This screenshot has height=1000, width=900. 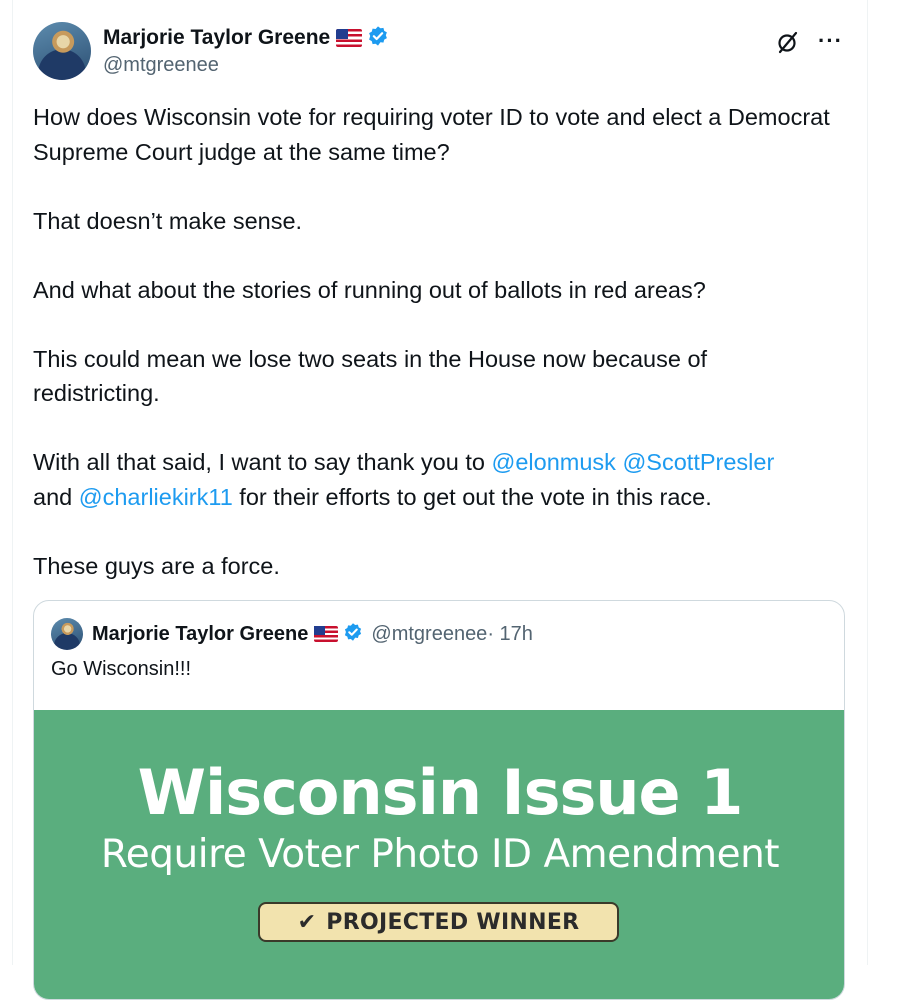 I want to click on grok-icon, so click(x=788, y=44).